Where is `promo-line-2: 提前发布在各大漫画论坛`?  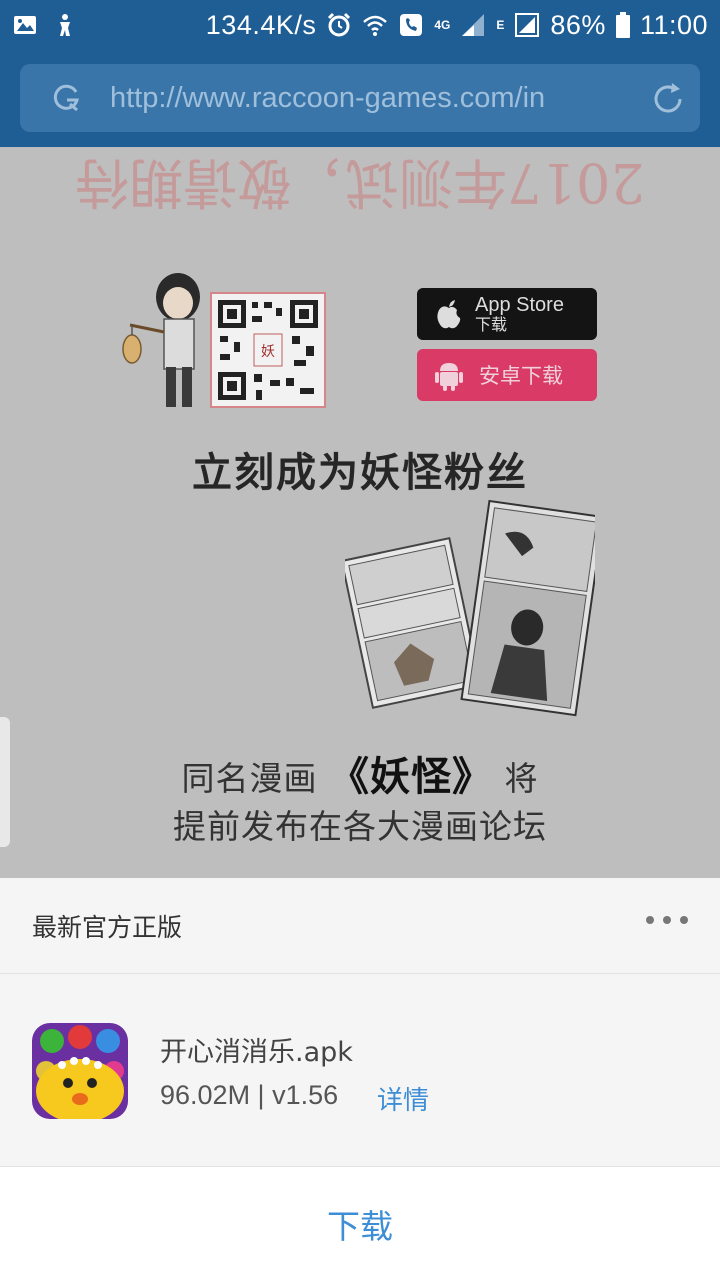
promo-line-2: 提前发布在各大漫画论坛 is located at coordinates (360, 826).